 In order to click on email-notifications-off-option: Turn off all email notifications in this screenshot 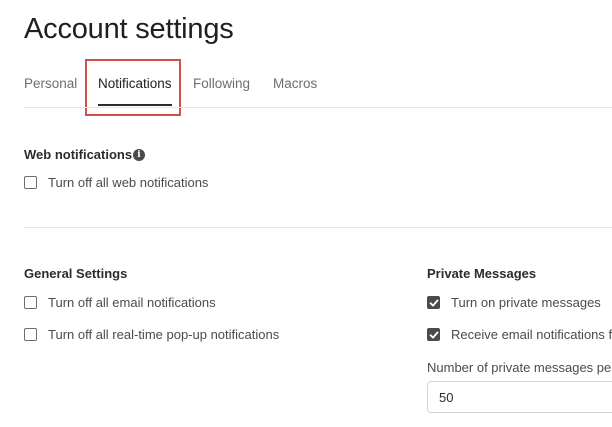, I will do `click(120, 302)`.